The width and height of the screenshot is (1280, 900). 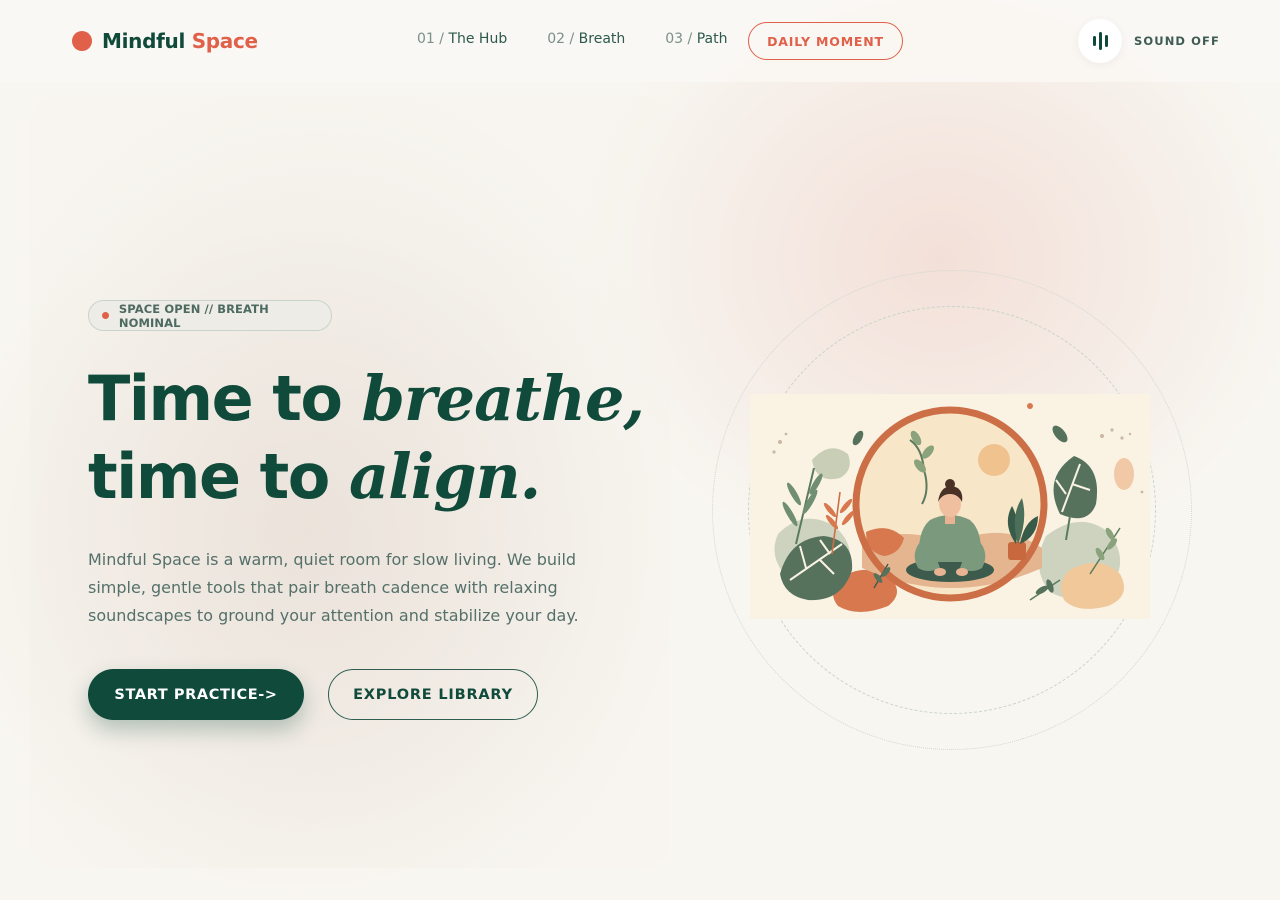 I want to click on status-badge: SPACE OPEN // BREATH NOMINAL, so click(x=210, y=315).